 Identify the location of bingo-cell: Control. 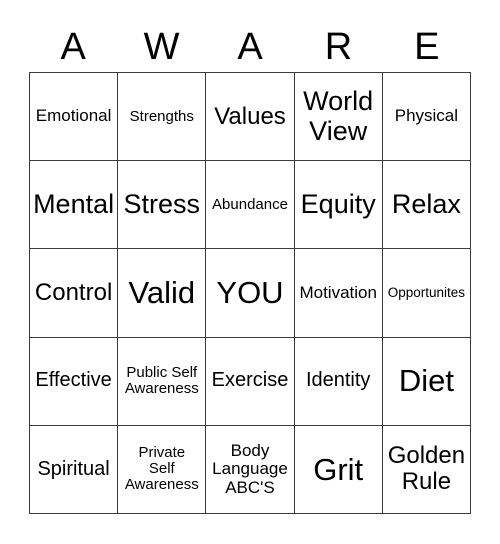
(74, 293).